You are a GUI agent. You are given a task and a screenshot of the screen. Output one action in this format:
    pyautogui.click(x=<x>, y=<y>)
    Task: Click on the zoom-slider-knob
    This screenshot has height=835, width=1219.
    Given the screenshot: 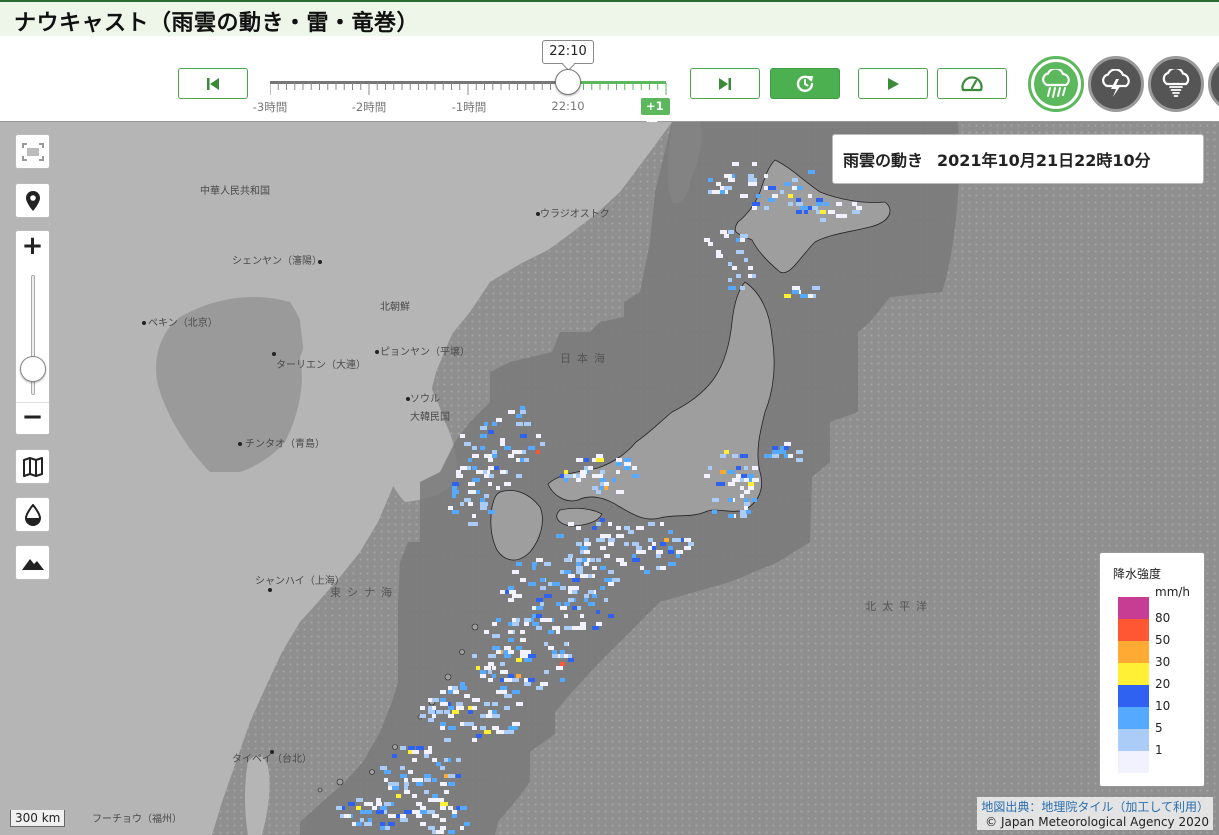 What is the action you would take?
    pyautogui.click(x=33, y=369)
    